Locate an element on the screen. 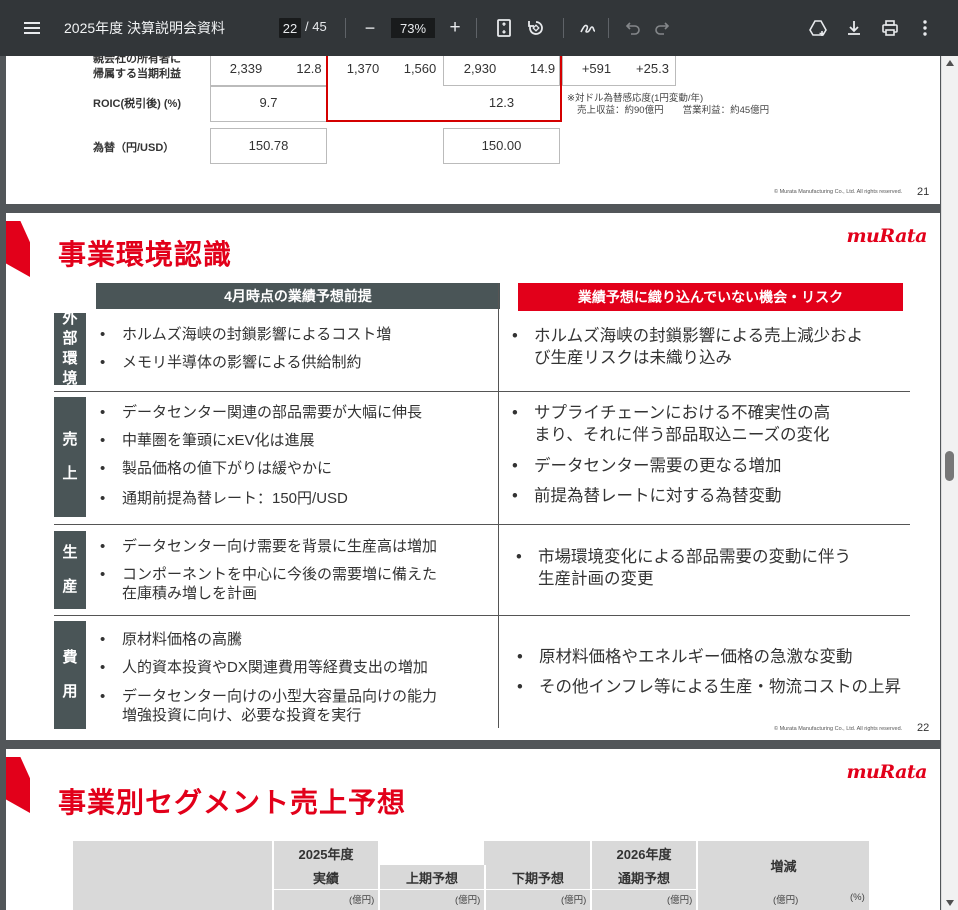  table-value: 2,339 is located at coordinates (246, 68).